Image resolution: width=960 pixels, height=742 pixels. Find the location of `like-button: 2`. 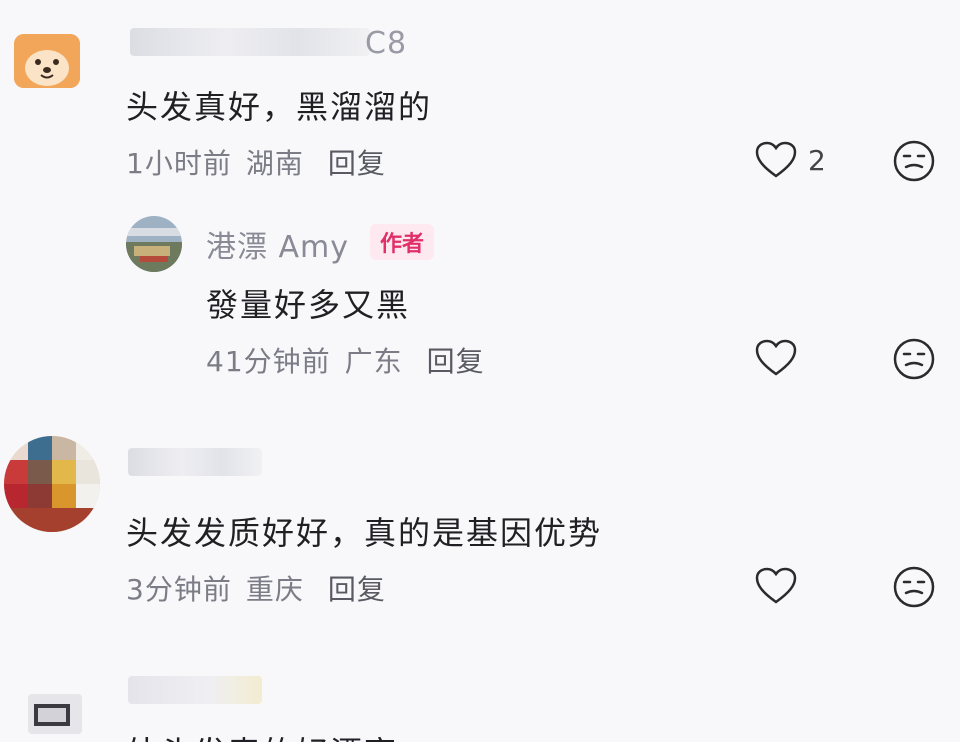

like-button: 2 is located at coordinates (790, 160).